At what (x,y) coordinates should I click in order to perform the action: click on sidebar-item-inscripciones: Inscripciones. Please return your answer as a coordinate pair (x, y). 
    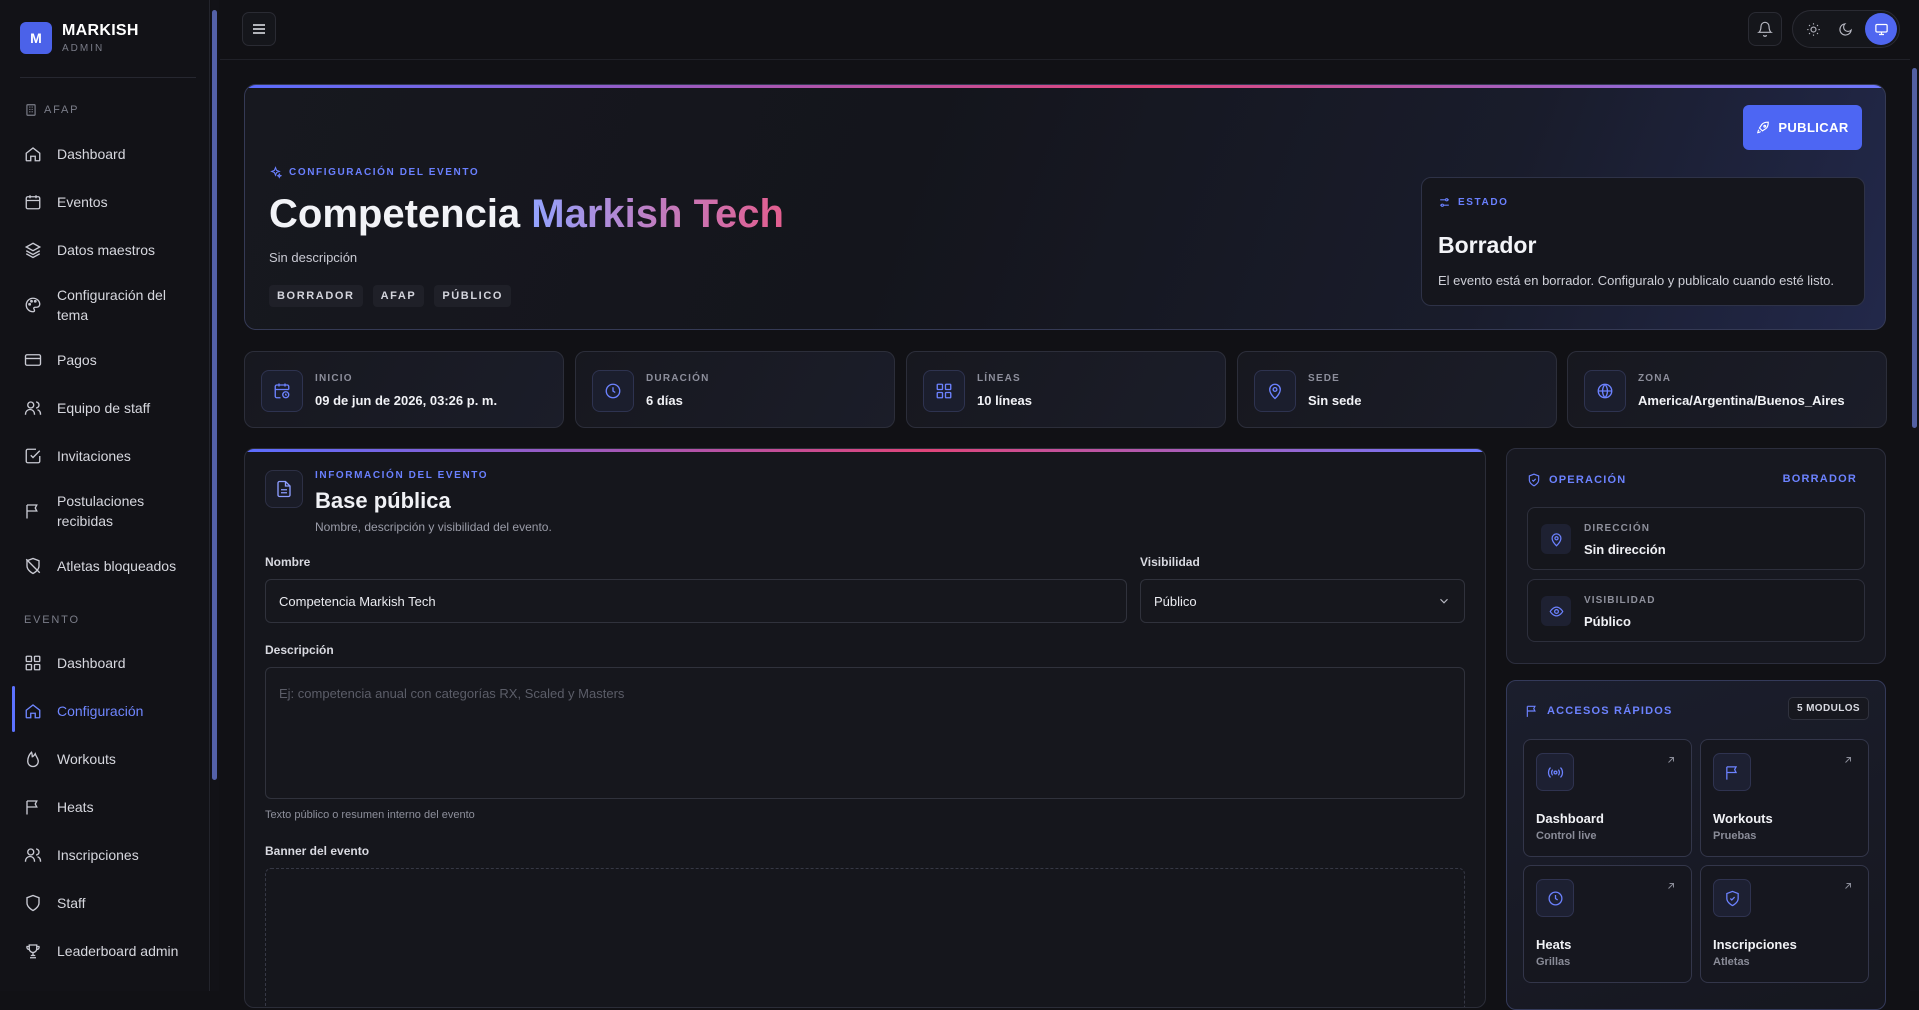
    Looking at the image, I should click on (109, 855).